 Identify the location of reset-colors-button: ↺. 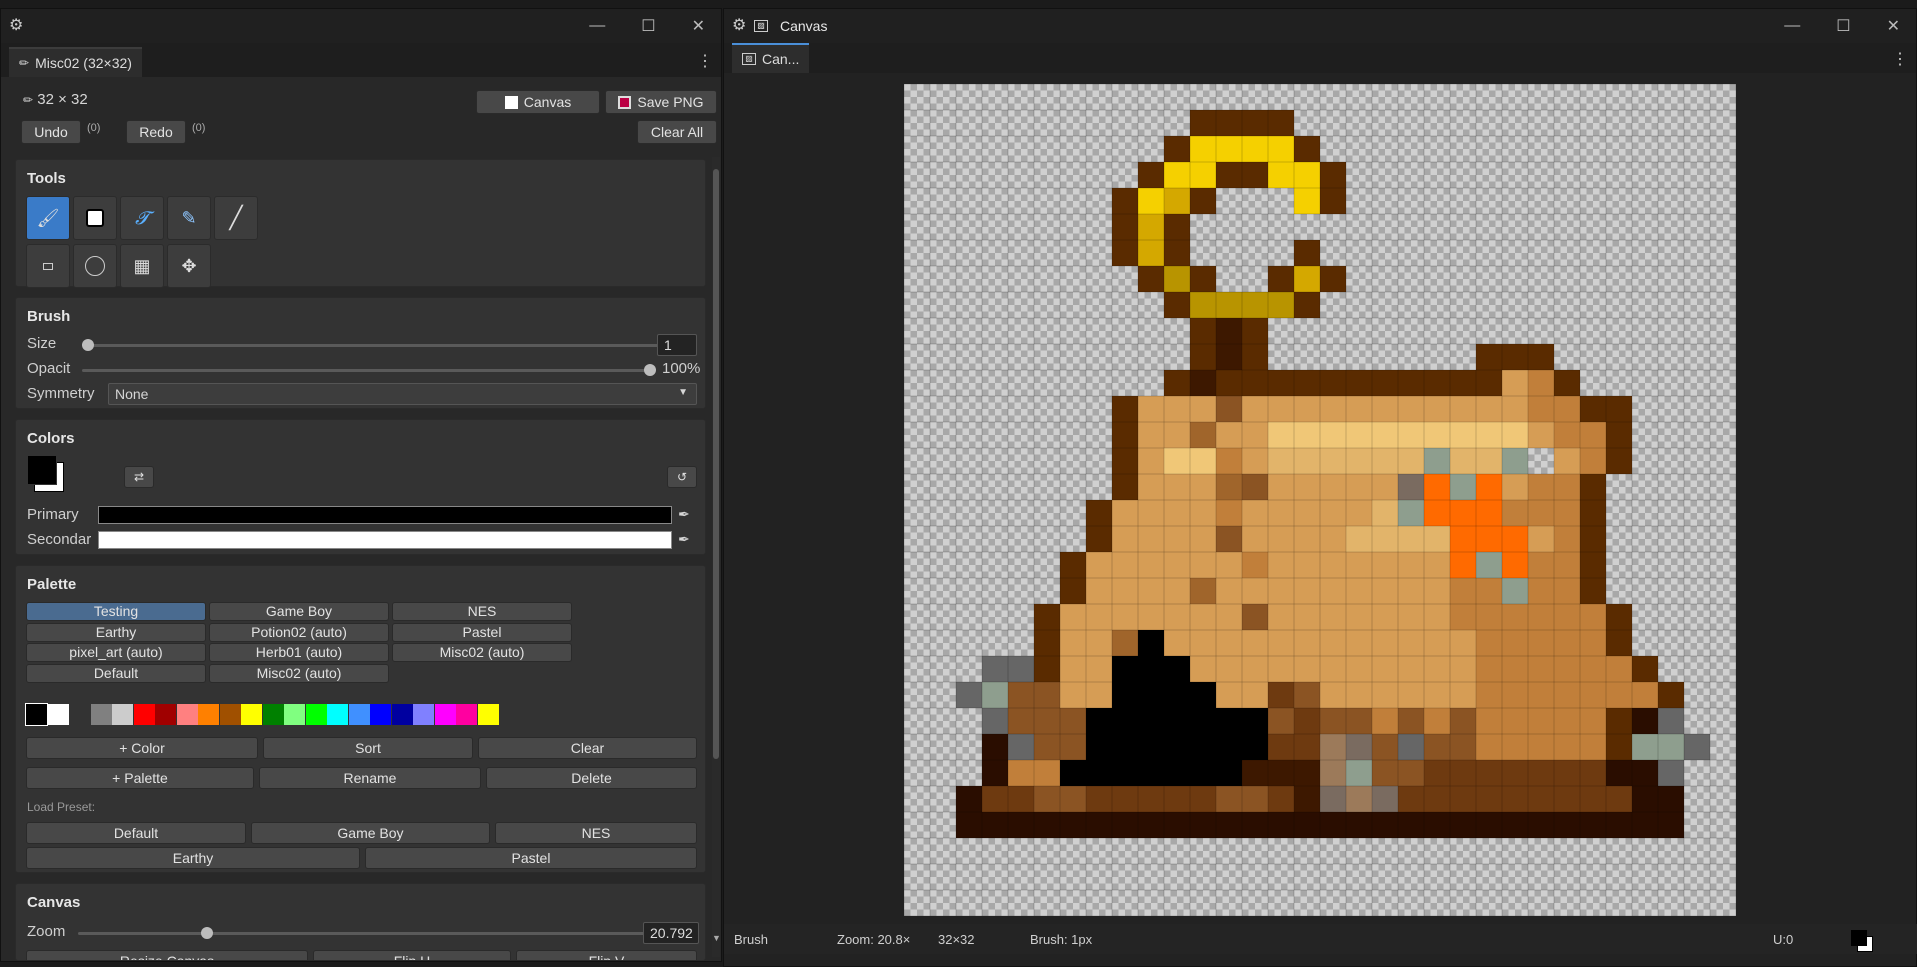
(682, 477).